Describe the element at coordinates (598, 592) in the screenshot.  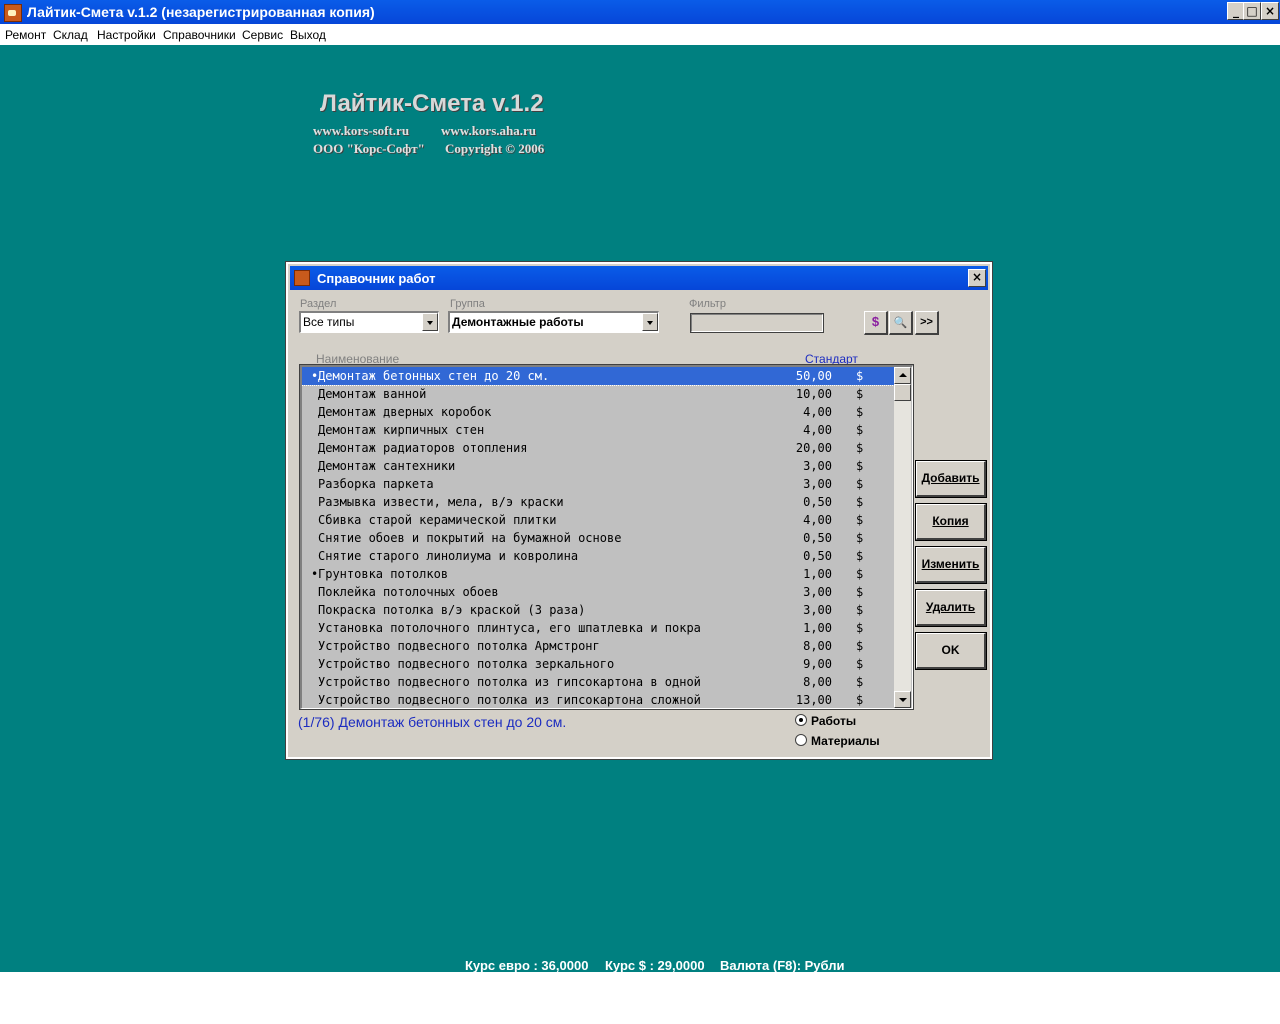
I see `table-row: Поклейка потолочных обоев 3,00 $` at that location.